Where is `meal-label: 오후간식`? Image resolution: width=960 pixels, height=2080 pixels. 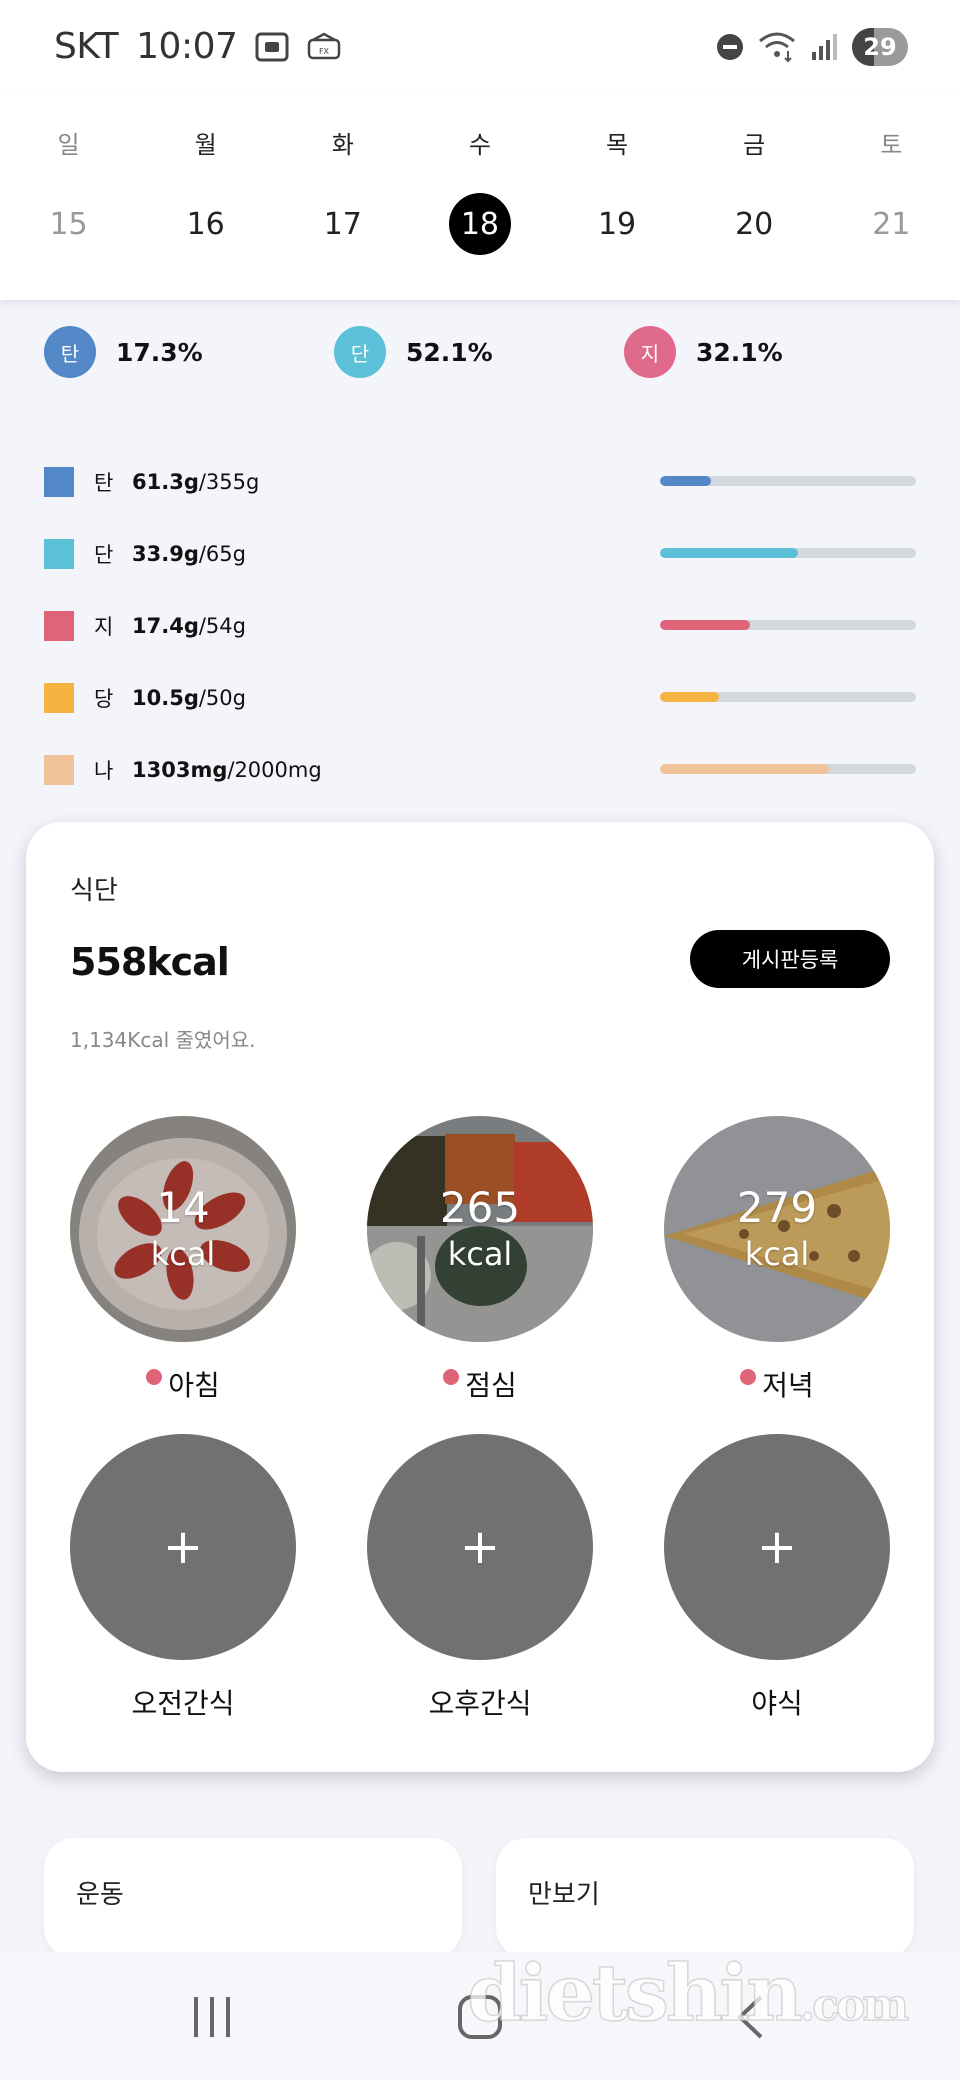 meal-label: 오후간식 is located at coordinates (480, 1703).